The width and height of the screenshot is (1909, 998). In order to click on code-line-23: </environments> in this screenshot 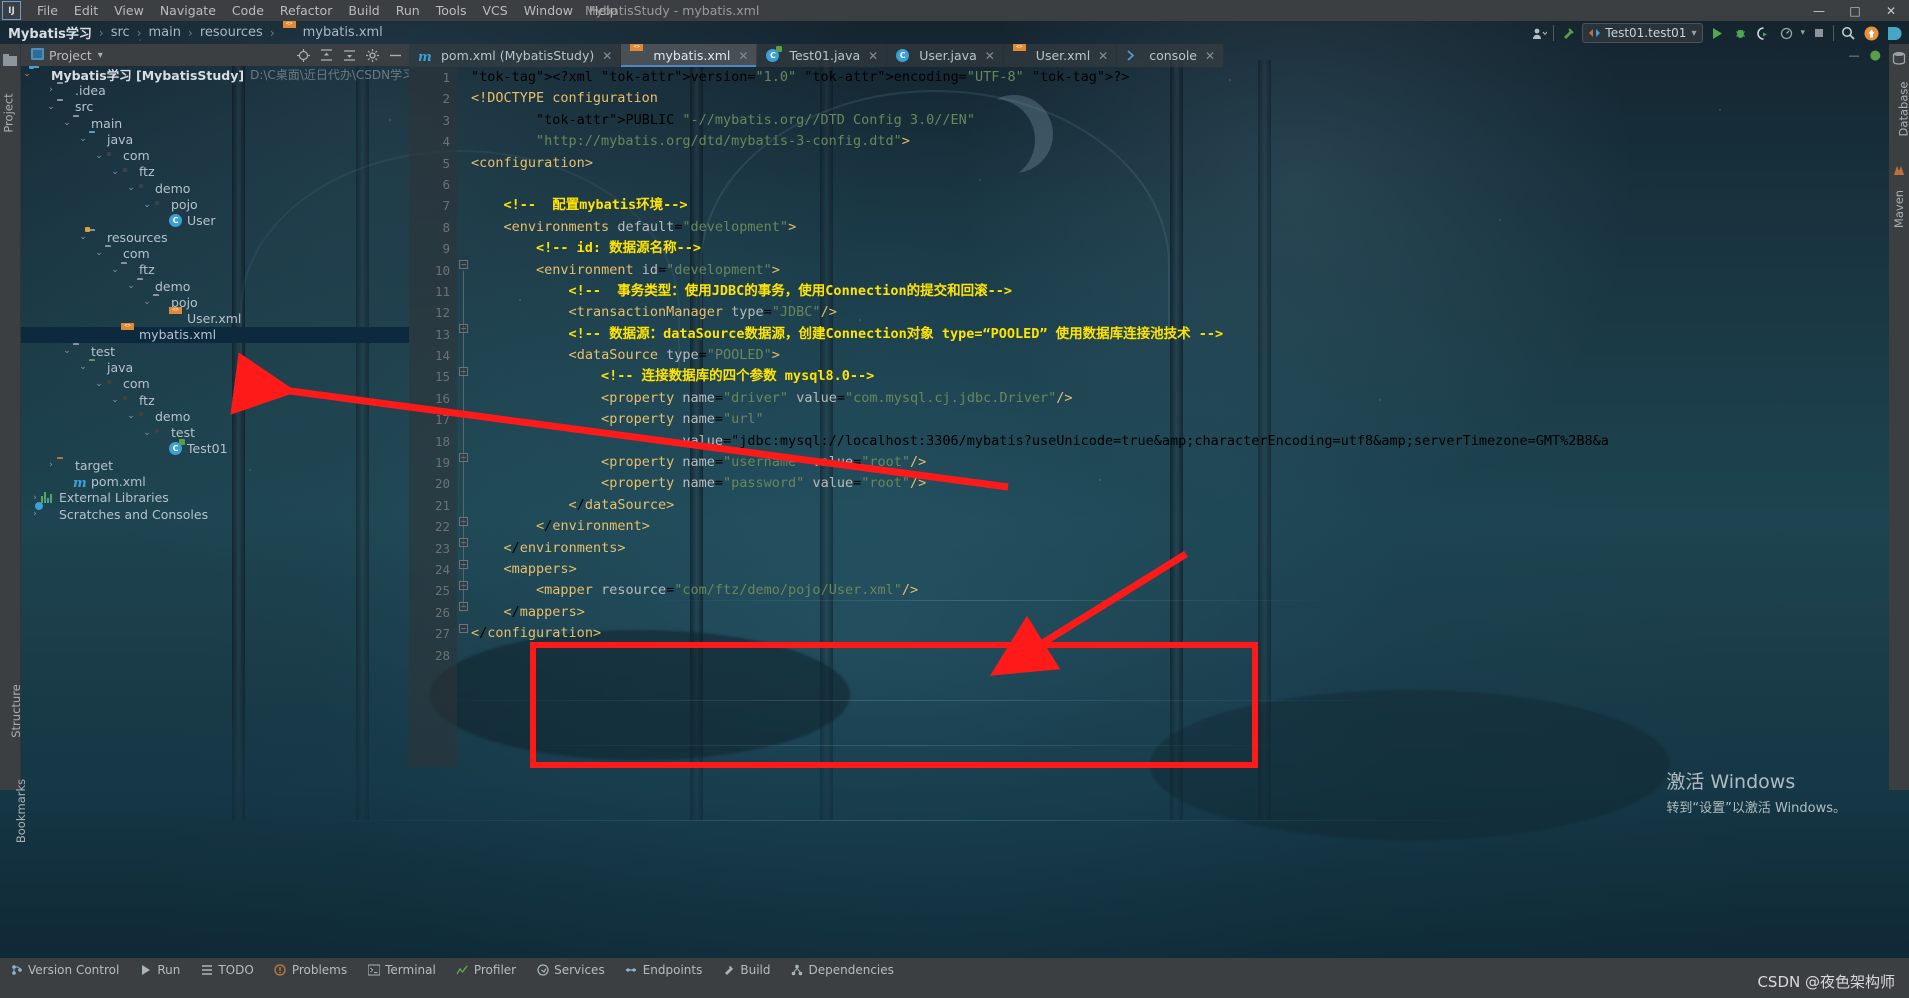, I will do `click(1180, 548)`.